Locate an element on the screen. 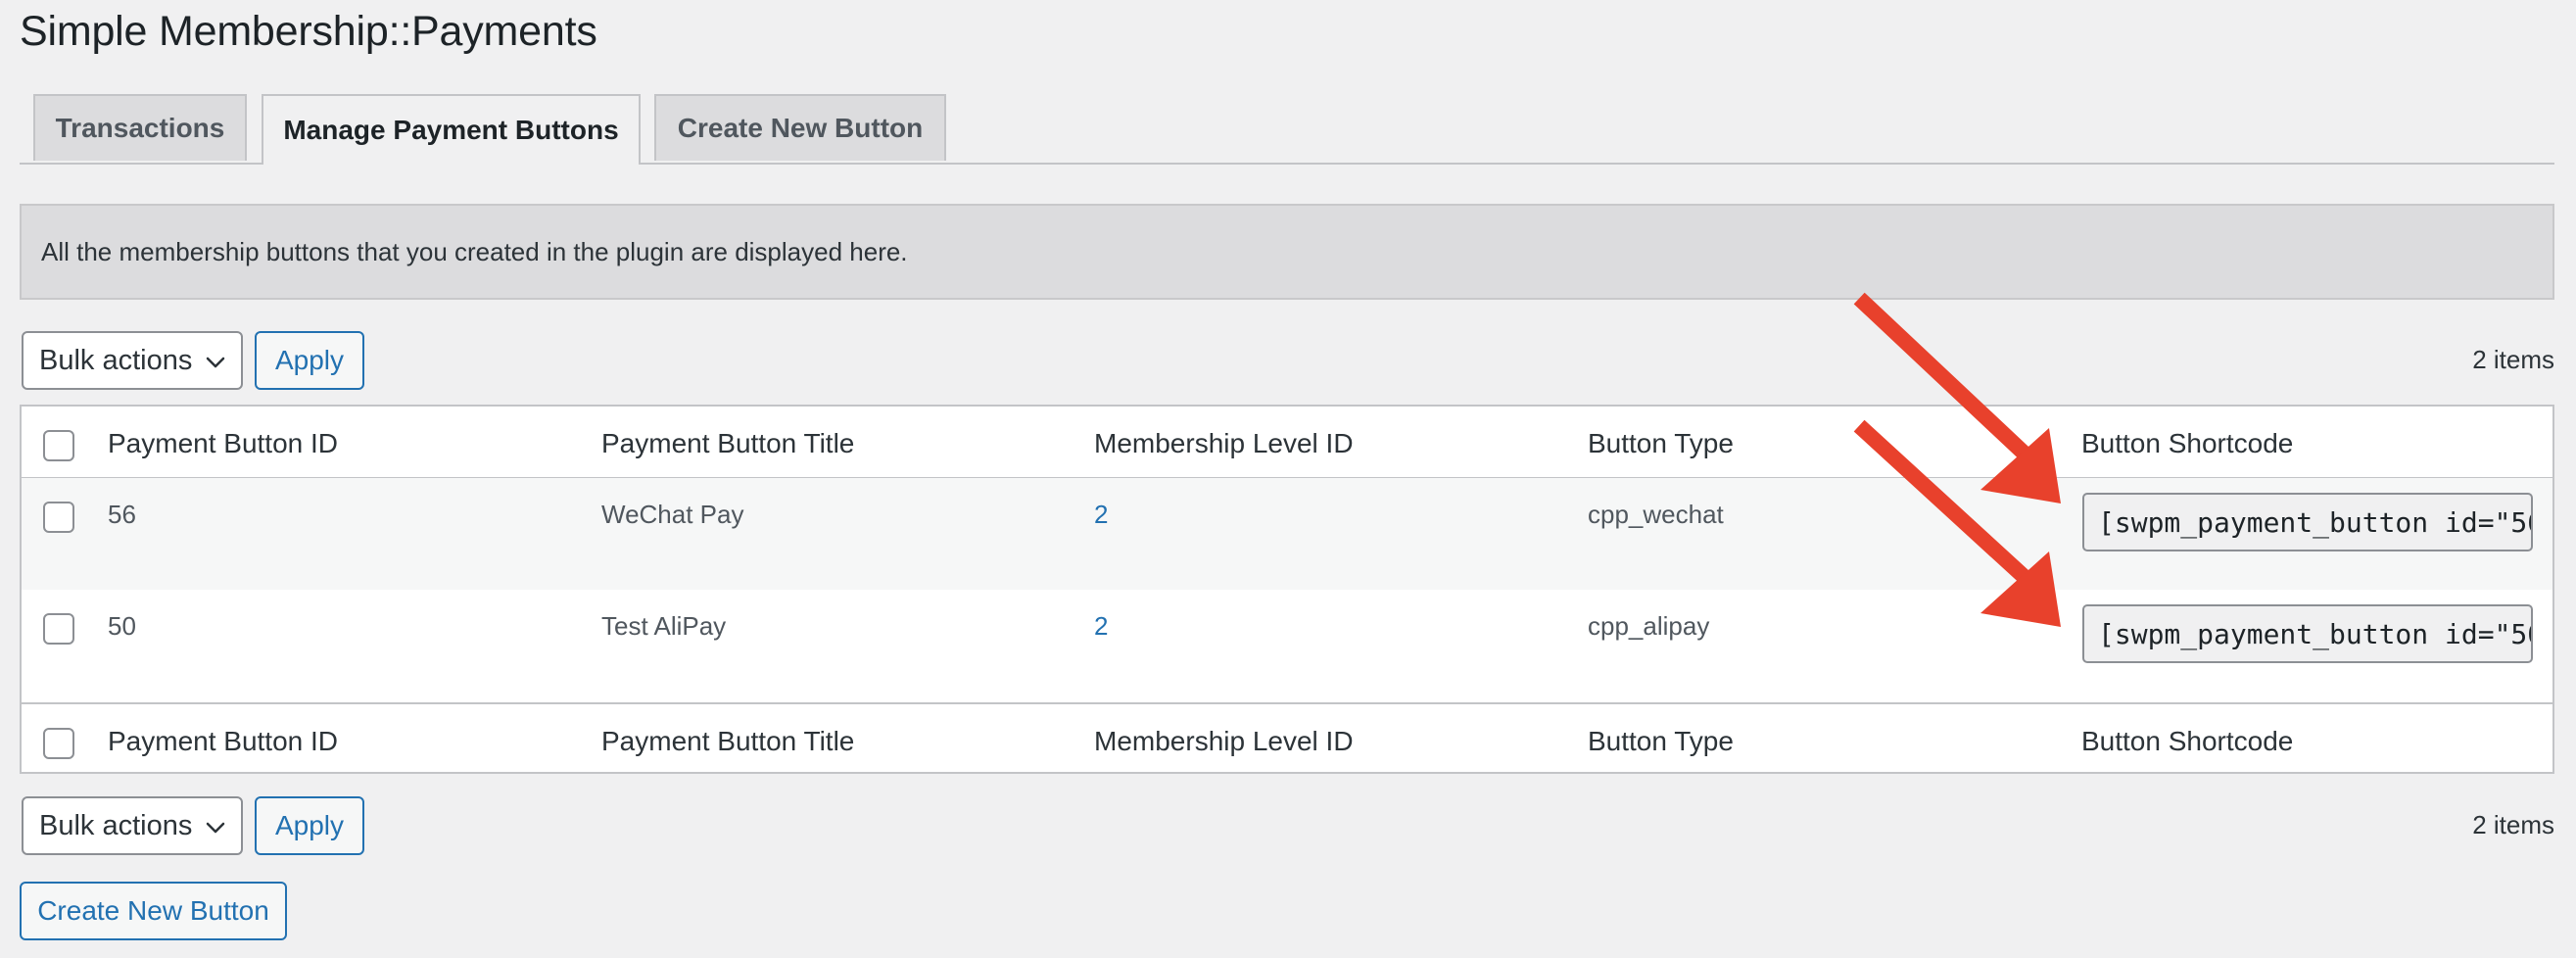 The height and width of the screenshot is (958, 2576). bulk-actions-select-top: Bulk actions is located at coordinates (132, 361).